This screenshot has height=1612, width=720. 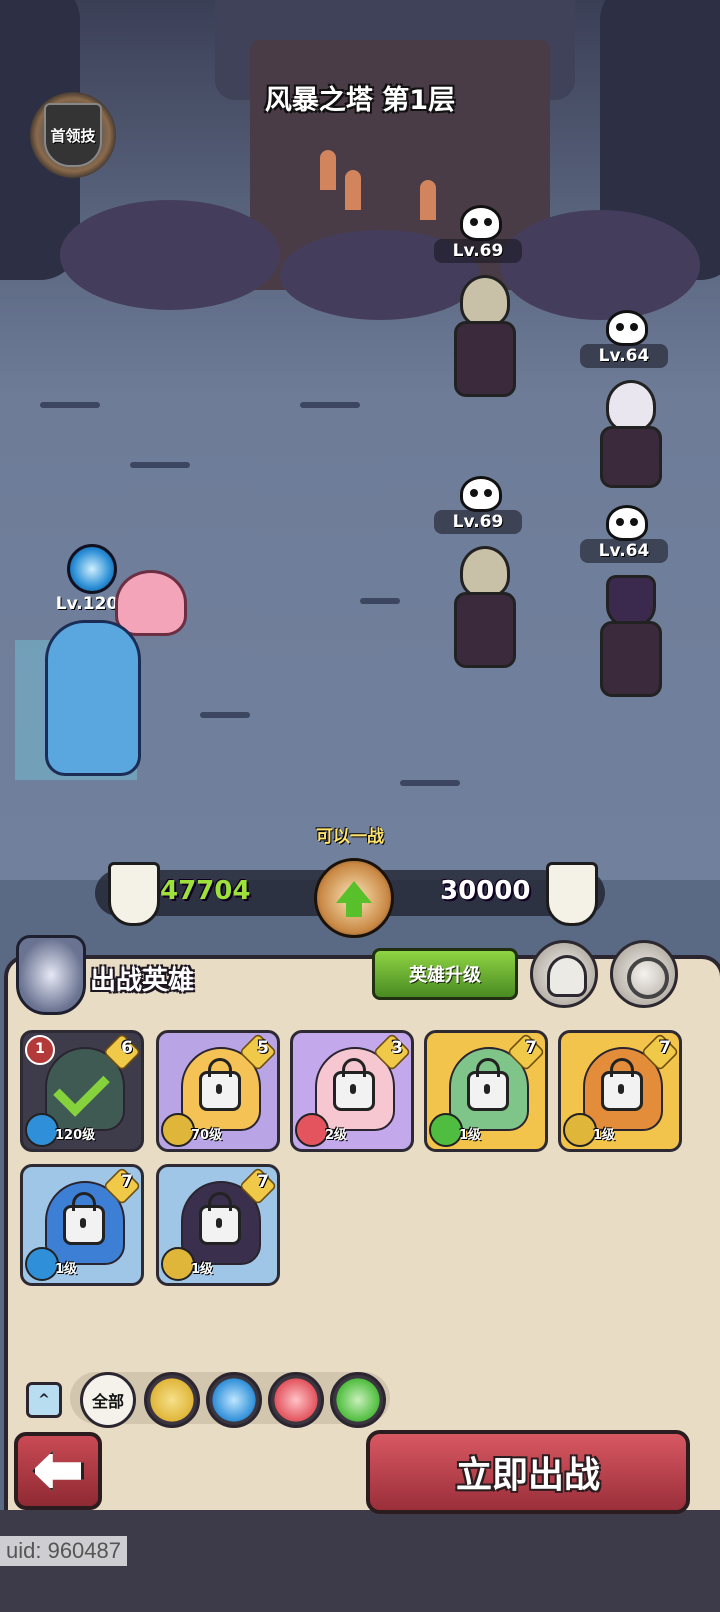 What do you see at coordinates (82, 1091) in the screenshot?
I see `hero-card: 1 6 120级` at bounding box center [82, 1091].